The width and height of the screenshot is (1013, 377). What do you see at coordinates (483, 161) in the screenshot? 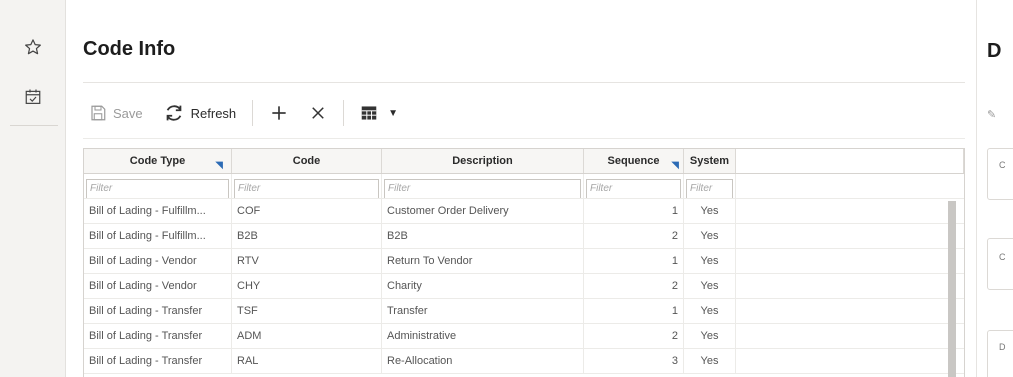
I see `col-header-description: Description` at bounding box center [483, 161].